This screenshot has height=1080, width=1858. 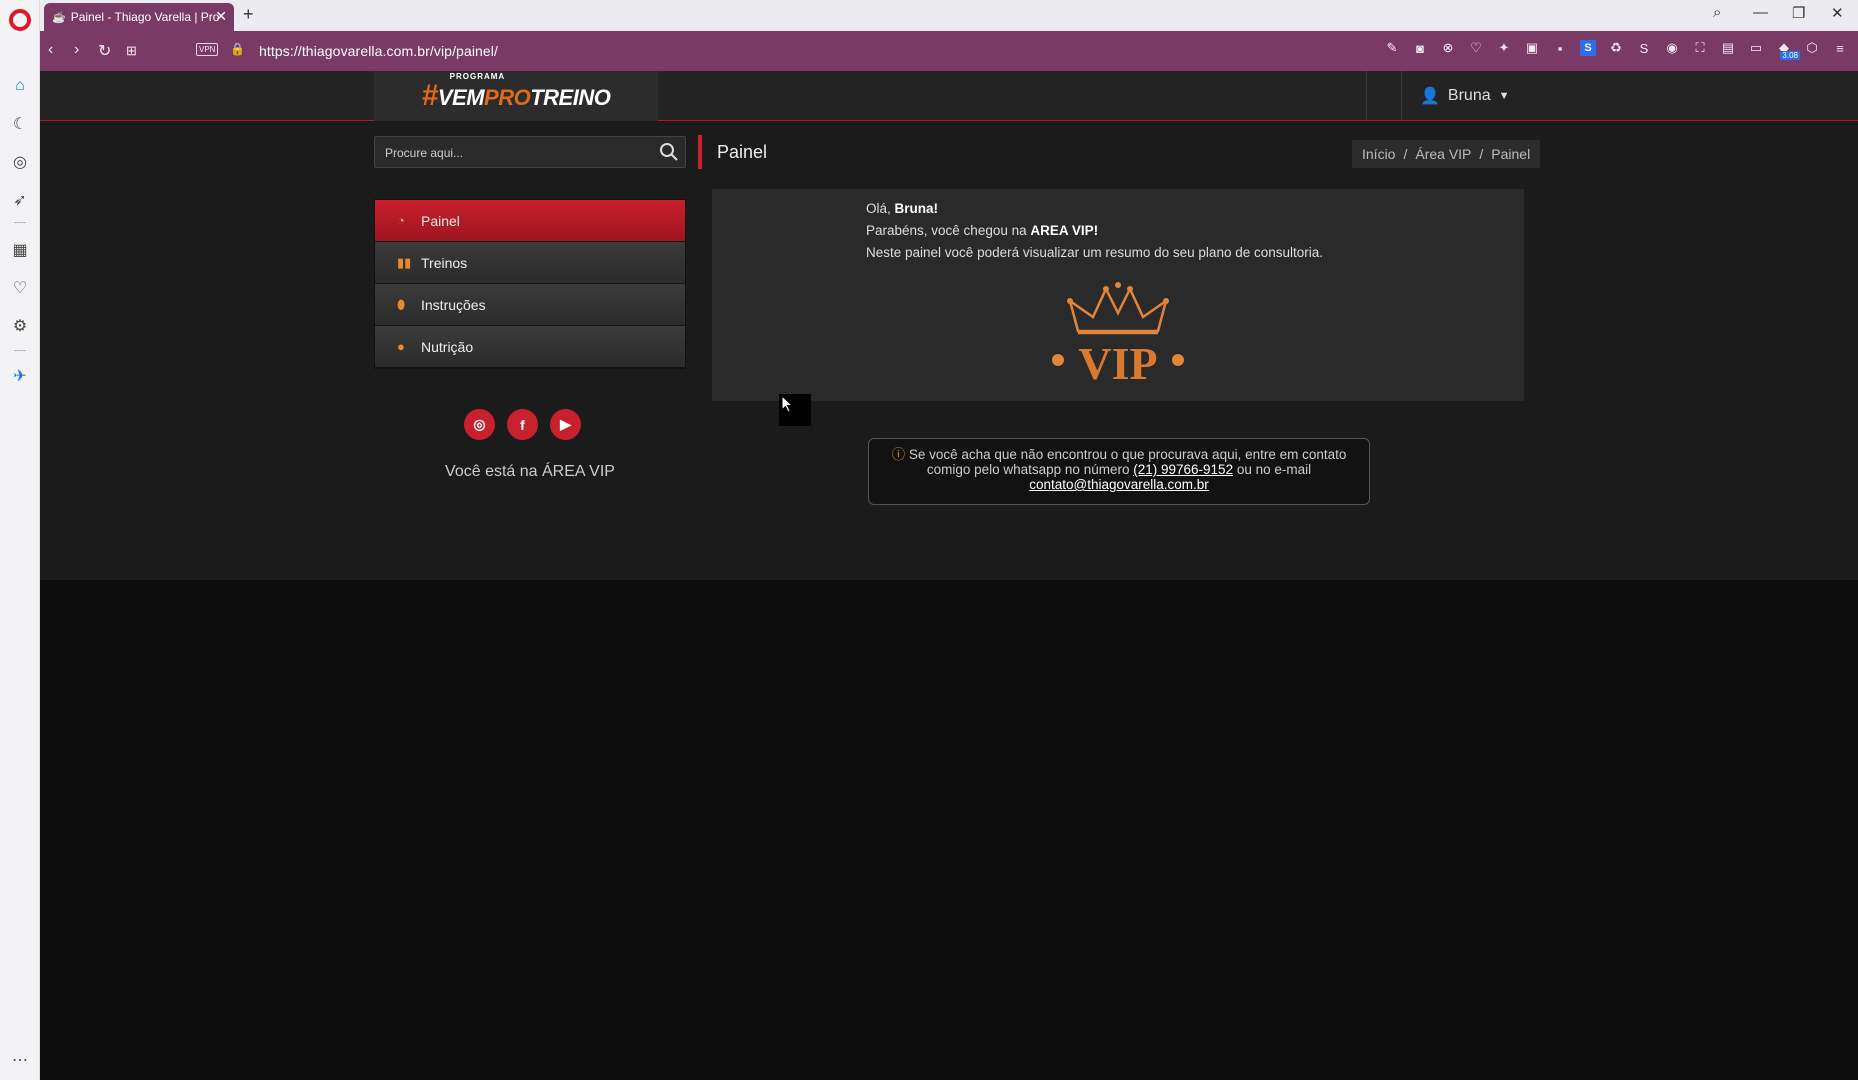 What do you see at coordinates (669, 152) in the screenshot?
I see `search-icon` at bounding box center [669, 152].